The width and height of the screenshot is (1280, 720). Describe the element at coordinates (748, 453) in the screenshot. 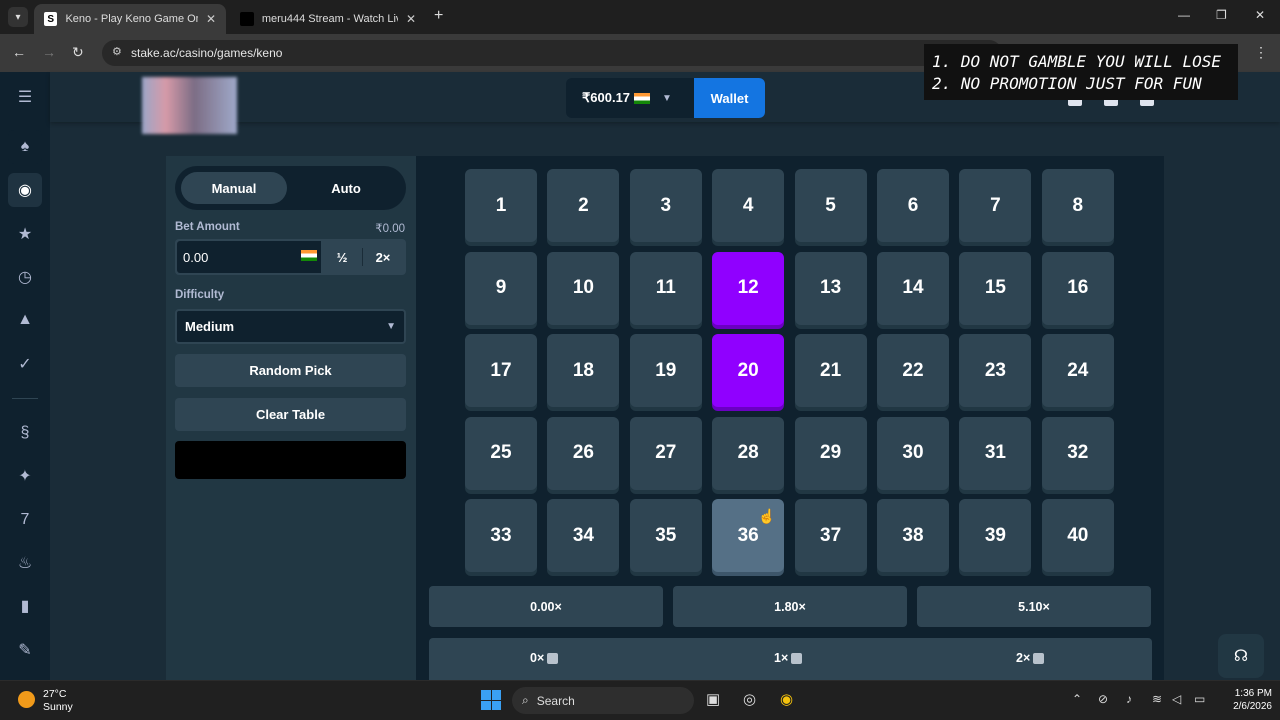

I see `keno-tile-28: 28` at that location.